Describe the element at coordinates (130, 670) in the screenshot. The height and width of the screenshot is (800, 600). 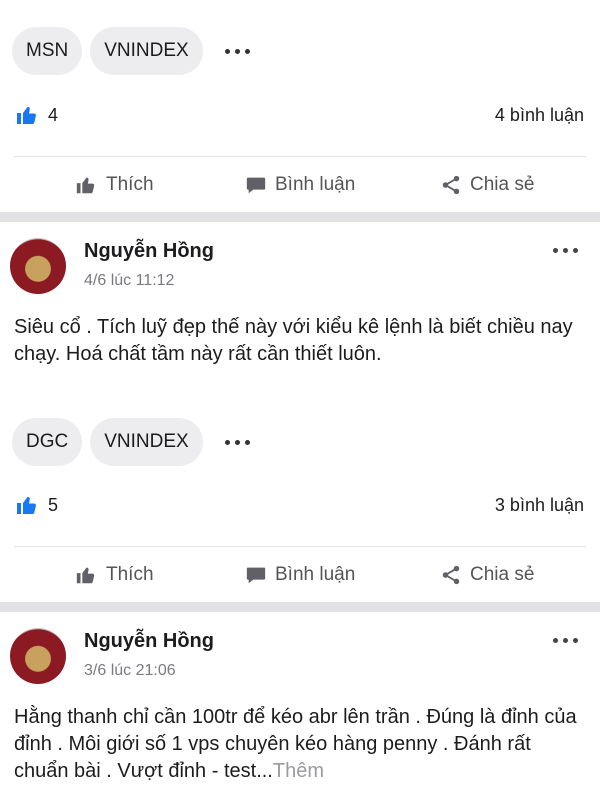
I see `post-time: 3/6 lúc 21:06` at that location.